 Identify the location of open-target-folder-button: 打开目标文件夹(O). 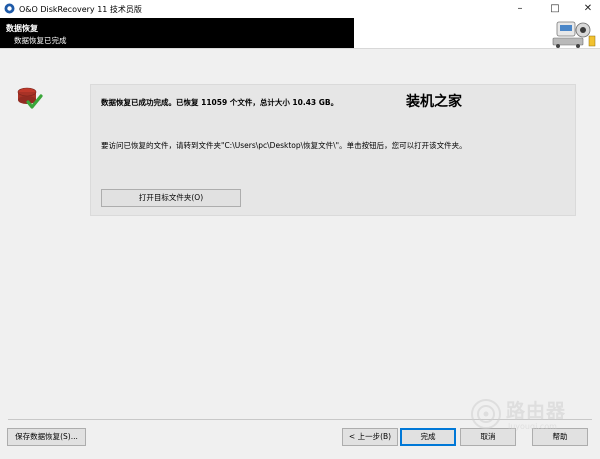
(171, 198).